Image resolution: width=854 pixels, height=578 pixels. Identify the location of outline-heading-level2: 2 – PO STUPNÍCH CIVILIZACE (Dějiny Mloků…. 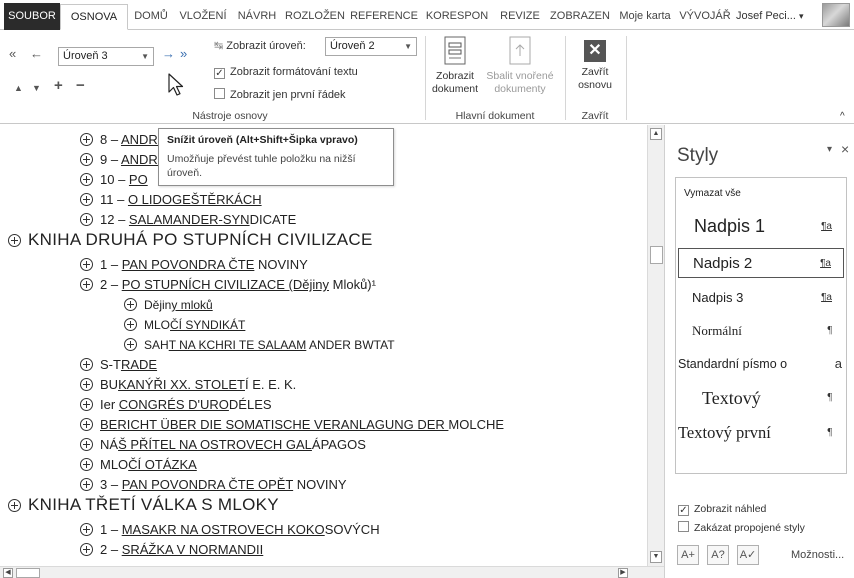
(228, 286).